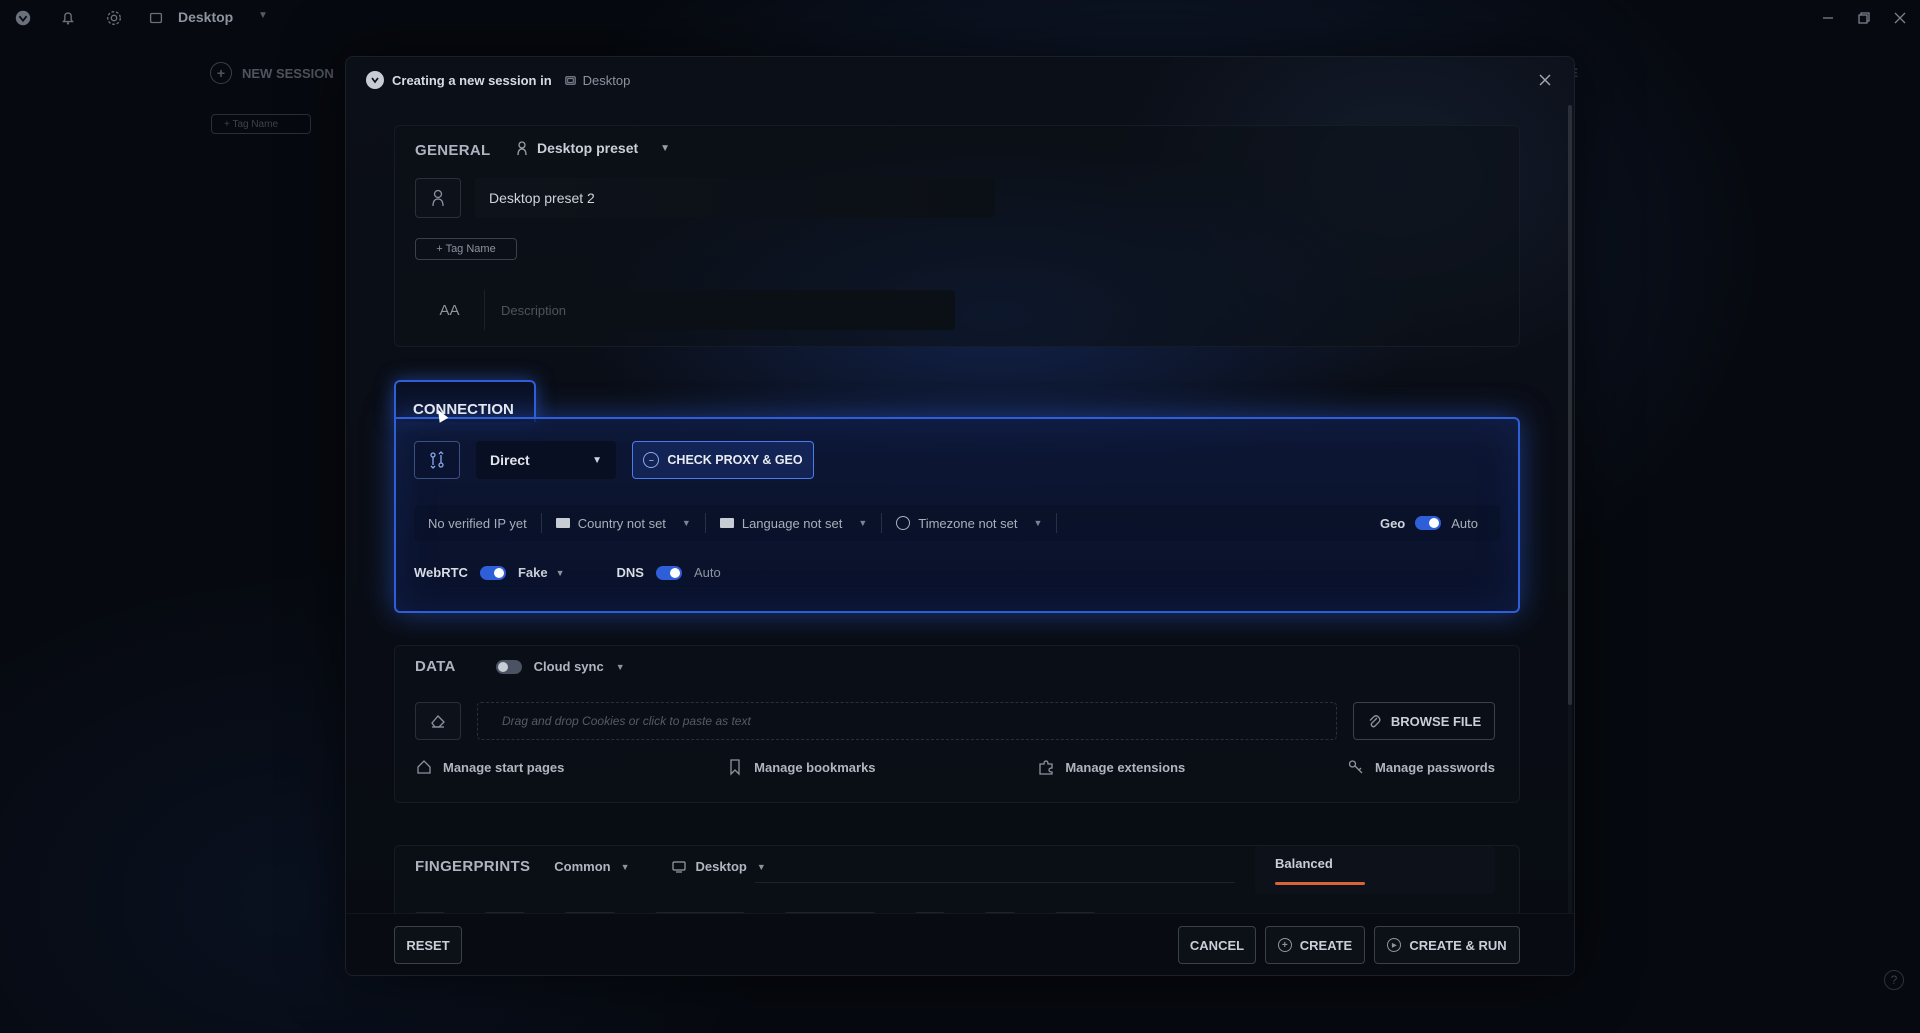  What do you see at coordinates (1435, 767) in the screenshot?
I see `manage-passwords-label: Manage passwords` at bounding box center [1435, 767].